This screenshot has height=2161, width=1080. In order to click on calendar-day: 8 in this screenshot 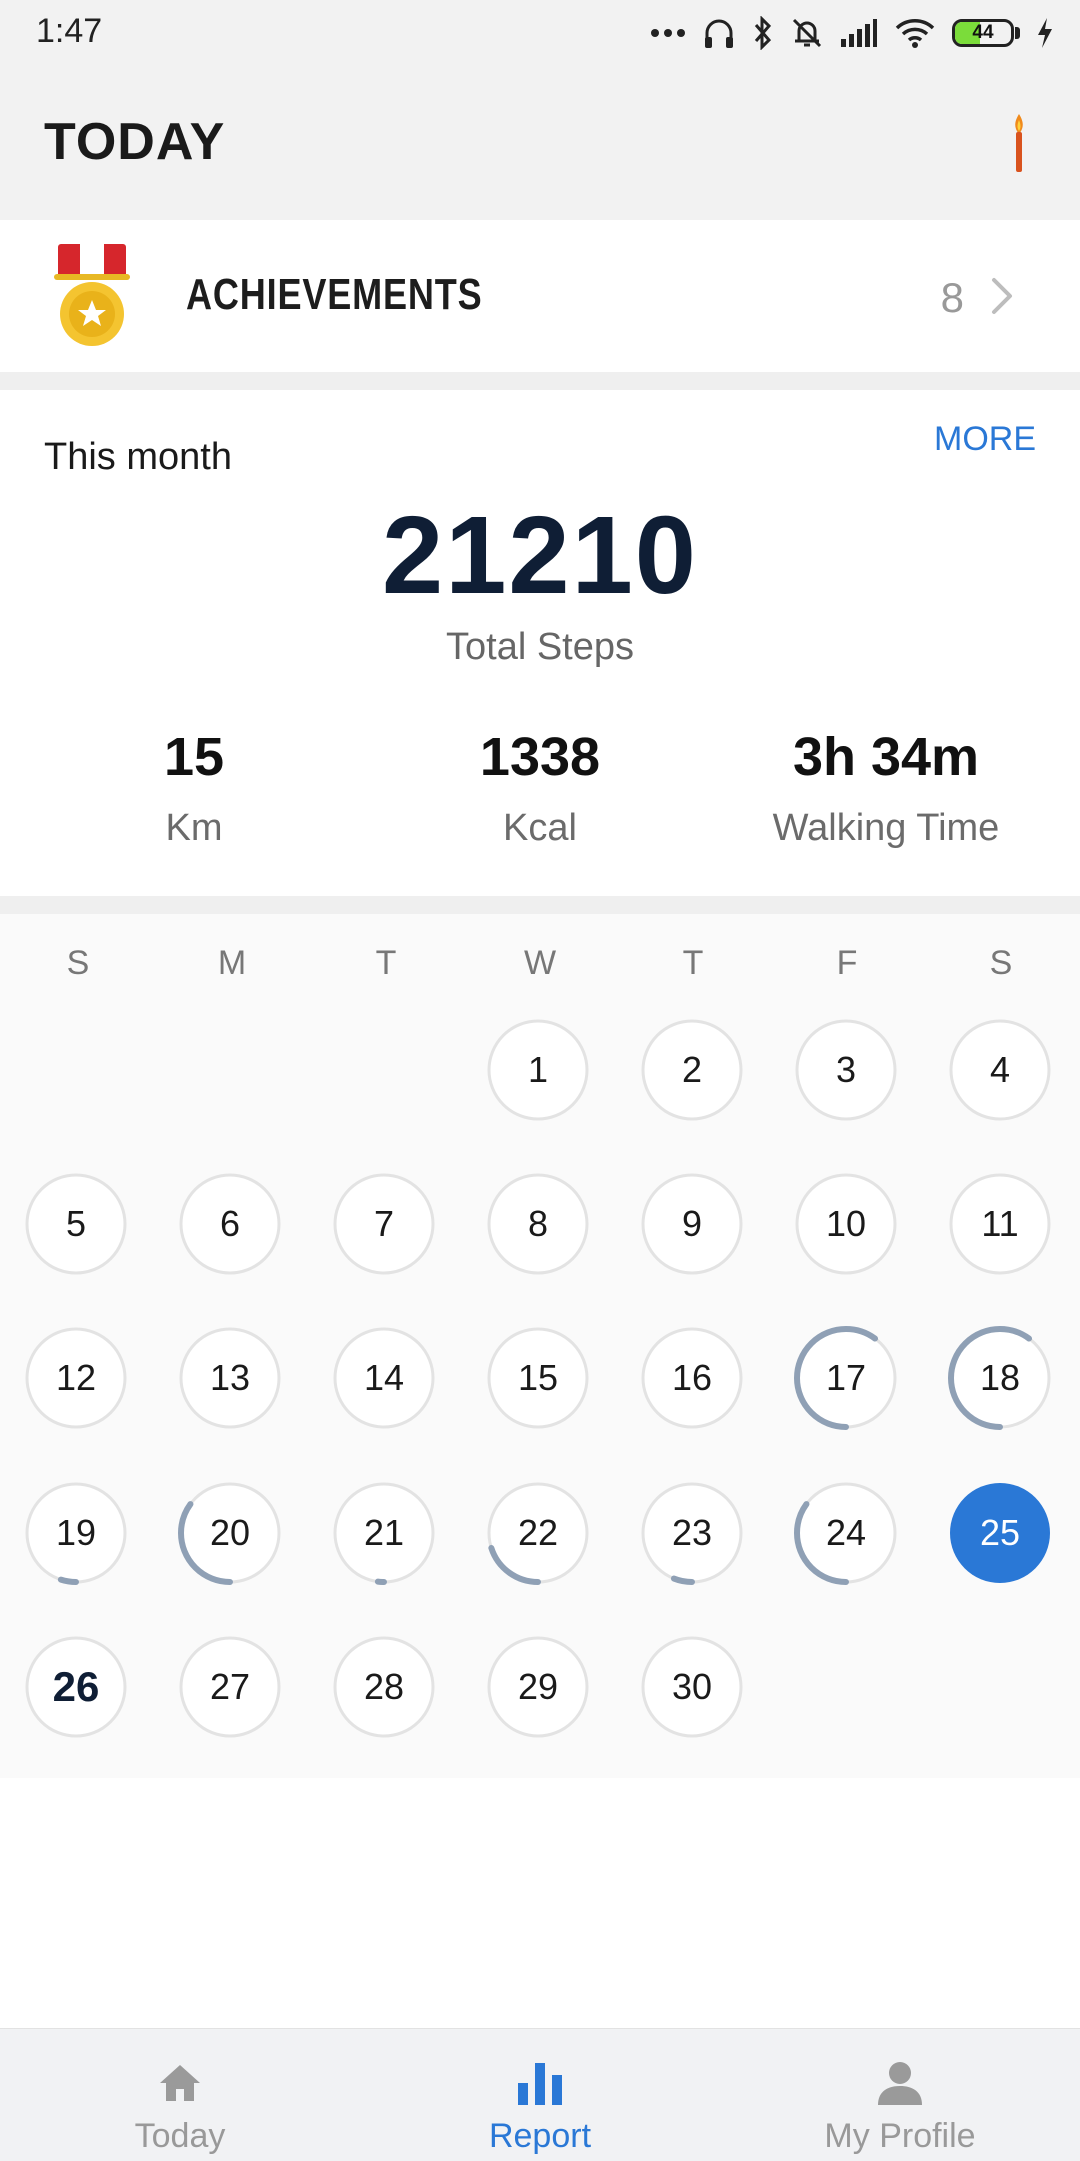, I will do `click(538, 1224)`.